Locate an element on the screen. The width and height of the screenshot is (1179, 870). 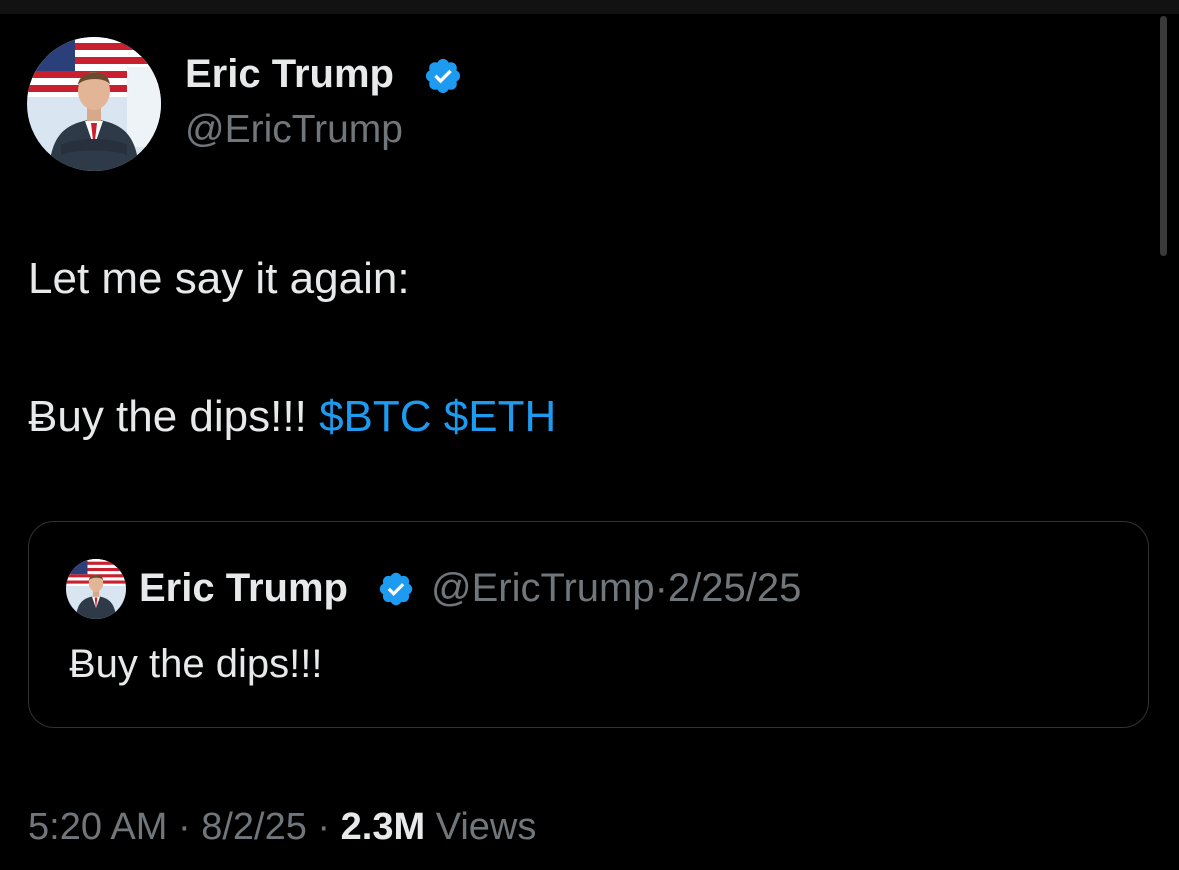
tweet-time: 5:20 AM is located at coordinates (97, 827).